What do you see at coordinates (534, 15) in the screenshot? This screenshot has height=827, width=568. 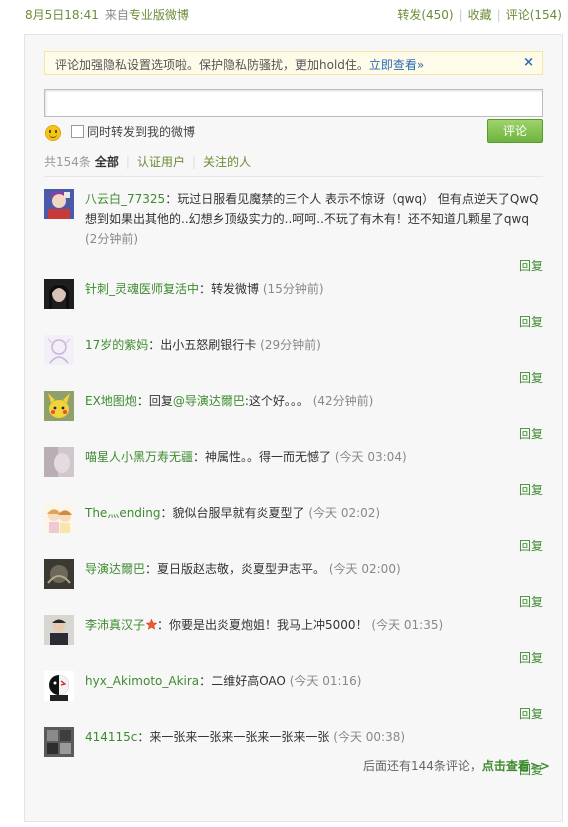 I see `comment-link: 评论(154)` at bounding box center [534, 15].